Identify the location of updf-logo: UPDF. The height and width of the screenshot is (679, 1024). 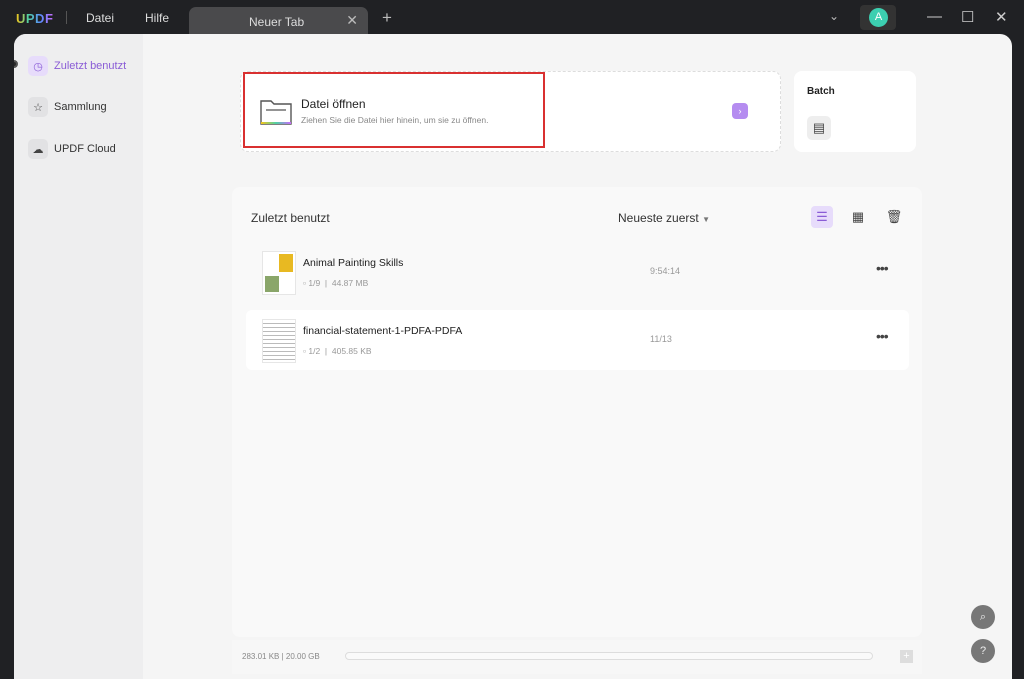
(35, 18).